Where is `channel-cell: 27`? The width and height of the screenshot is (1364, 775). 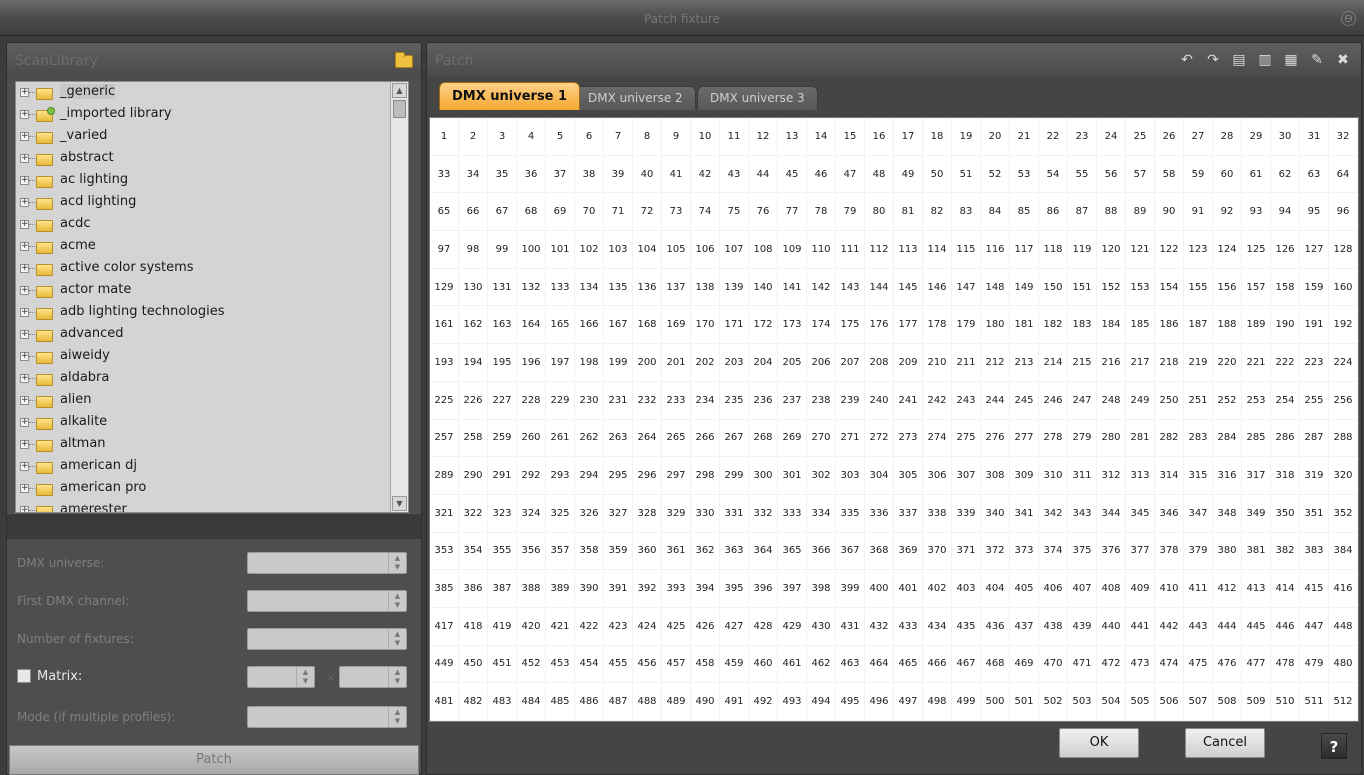 channel-cell: 27 is located at coordinates (1198, 137).